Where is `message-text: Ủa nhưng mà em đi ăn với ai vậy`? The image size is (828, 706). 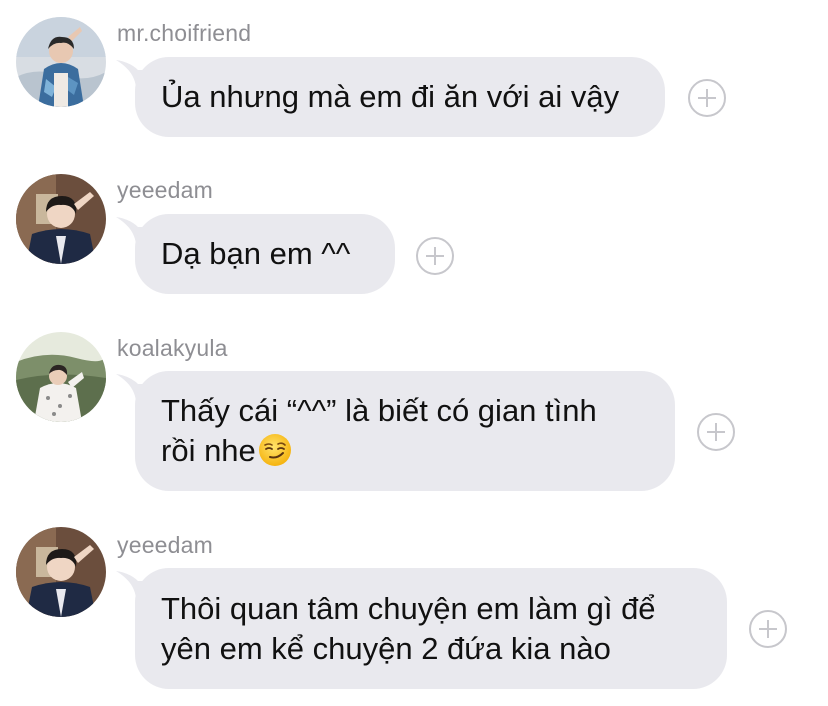
message-text: Ủa nhưng mà em đi ăn với ai vậy is located at coordinates (390, 96).